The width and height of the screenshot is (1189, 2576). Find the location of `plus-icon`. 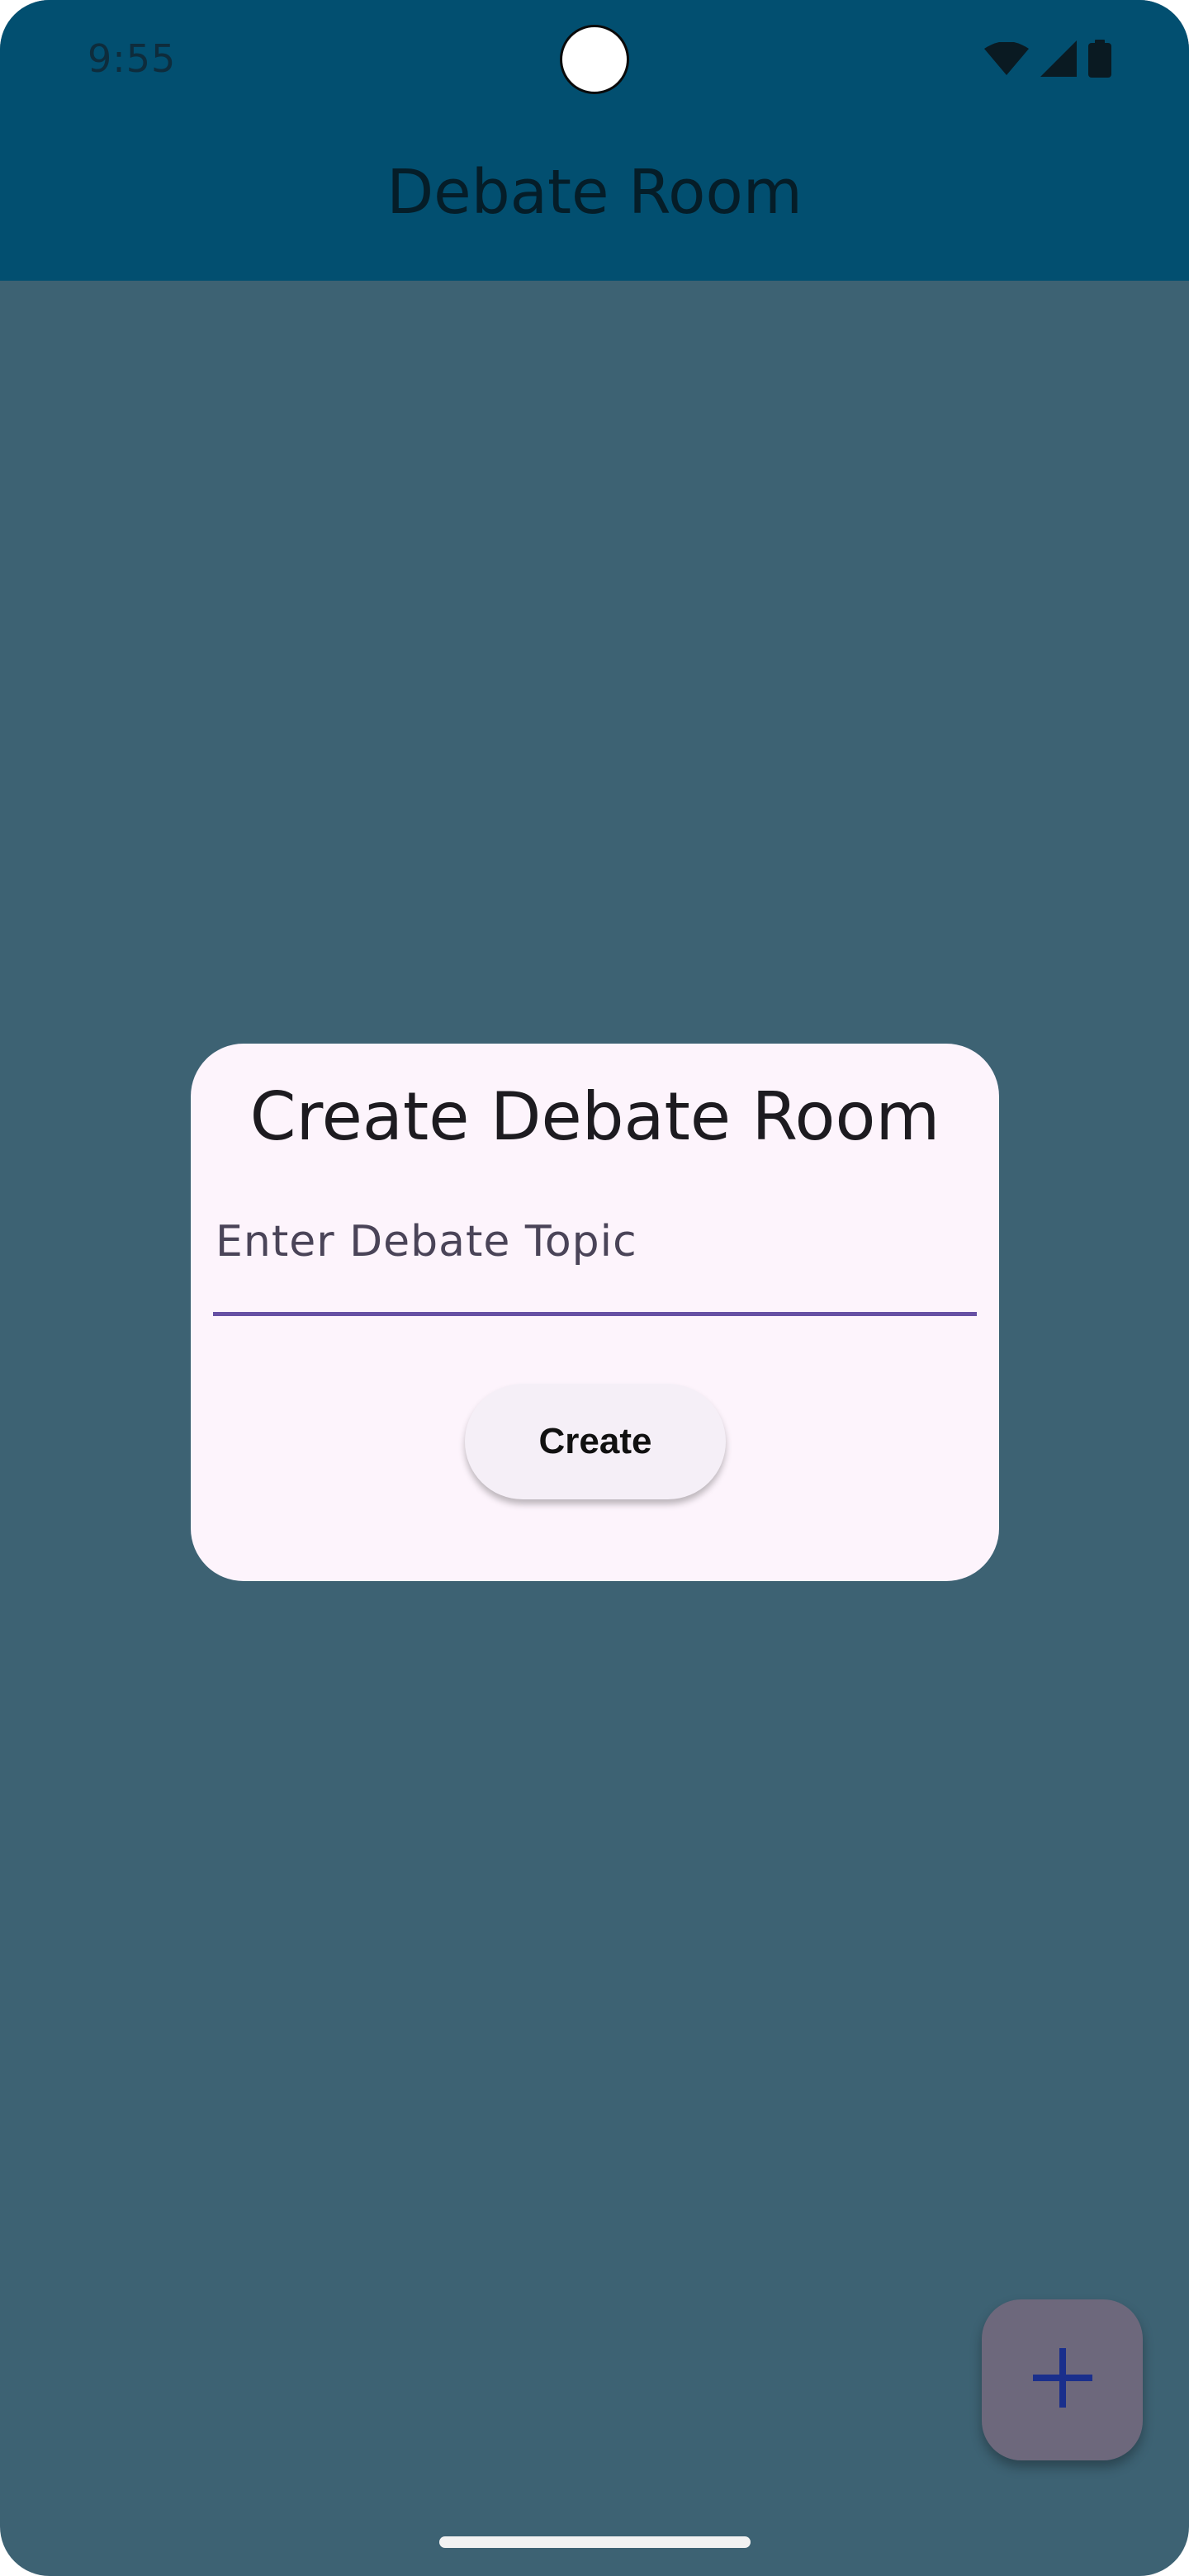

plus-icon is located at coordinates (1063, 2380).